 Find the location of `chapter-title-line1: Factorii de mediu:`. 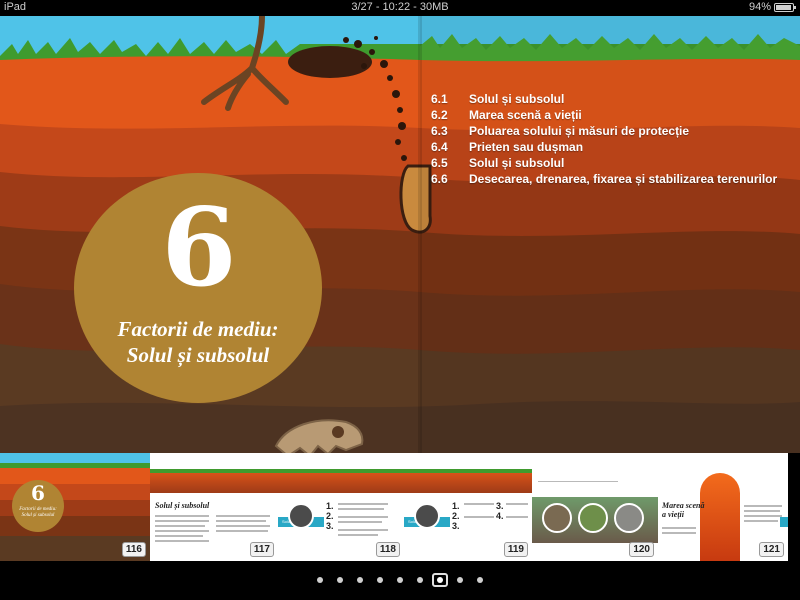

chapter-title-line1: Factorii de mediu: is located at coordinates (198, 329).